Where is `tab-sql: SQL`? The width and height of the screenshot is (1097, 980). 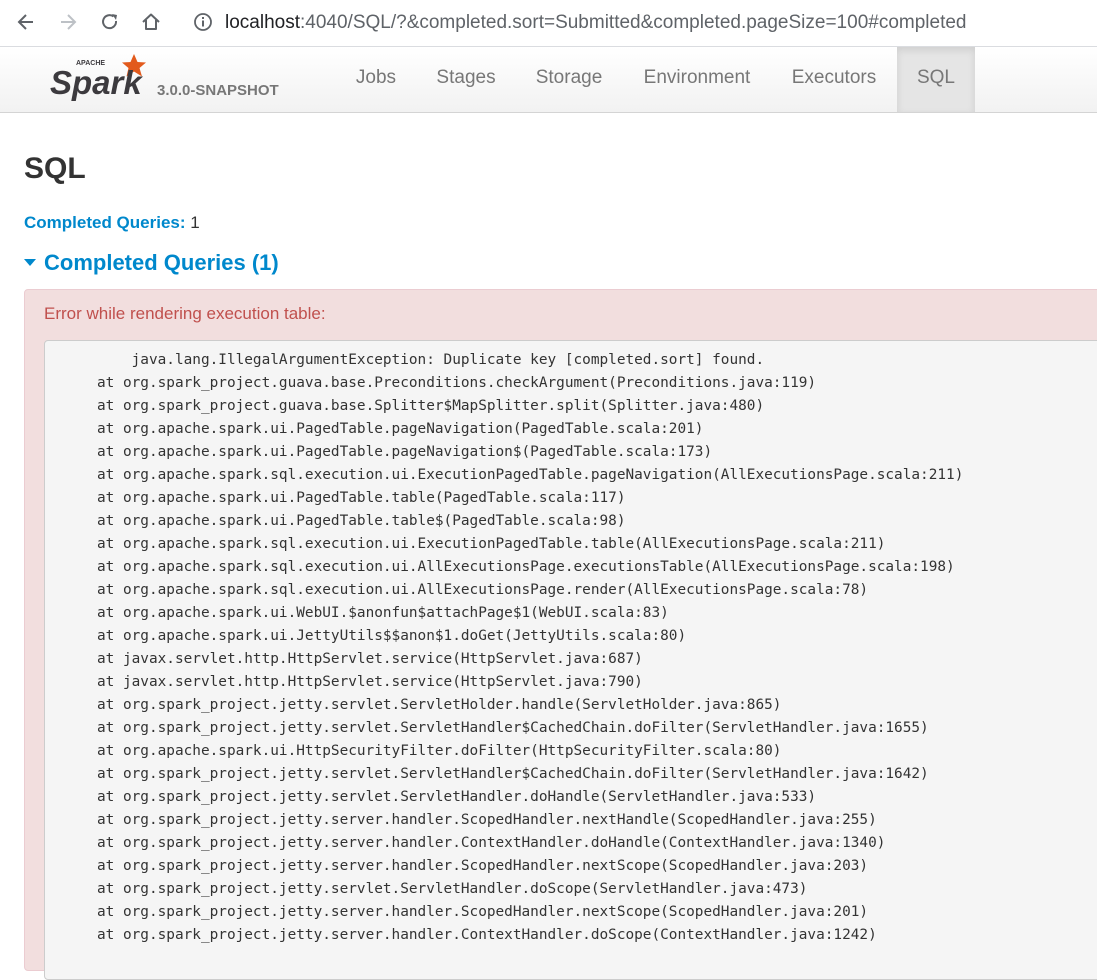
tab-sql: SQL is located at coordinates (936, 79).